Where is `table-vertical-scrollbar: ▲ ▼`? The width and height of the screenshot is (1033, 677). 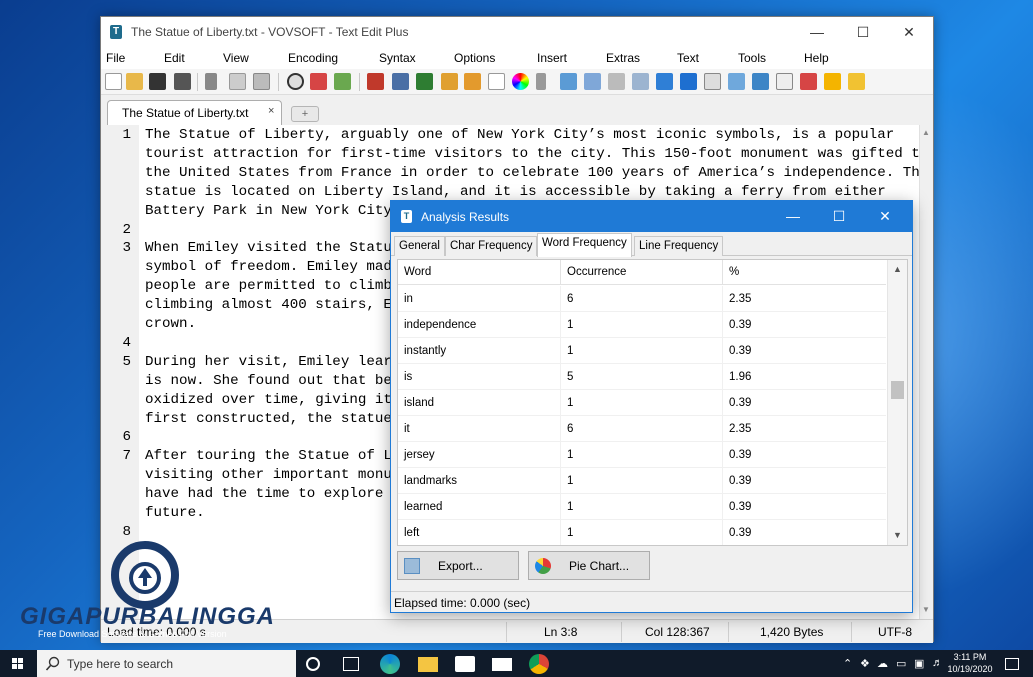
table-vertical-scrollbar: ▲ ▼ is located at coordinates (897, 402).